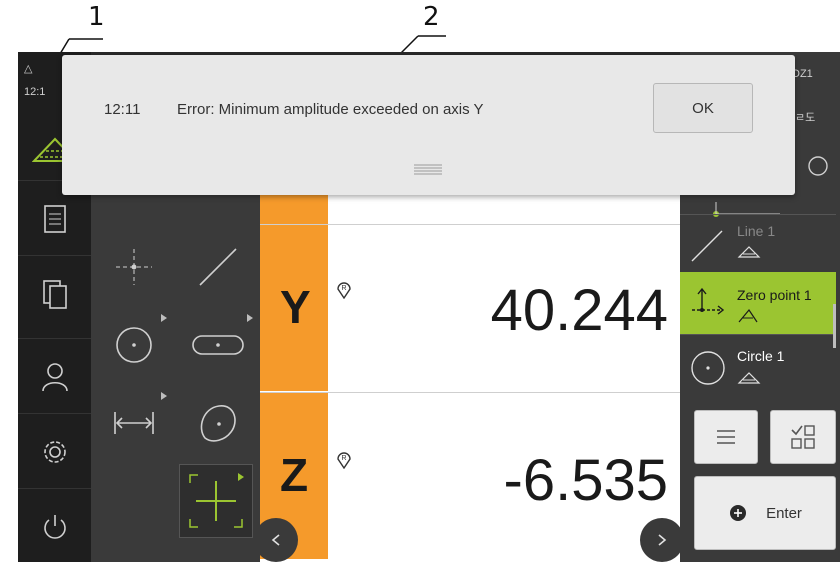  What do you see at coordinates (579, 310) in the screenshot?
I see `axis-value: 40.244` at bounding box center [579, 310].